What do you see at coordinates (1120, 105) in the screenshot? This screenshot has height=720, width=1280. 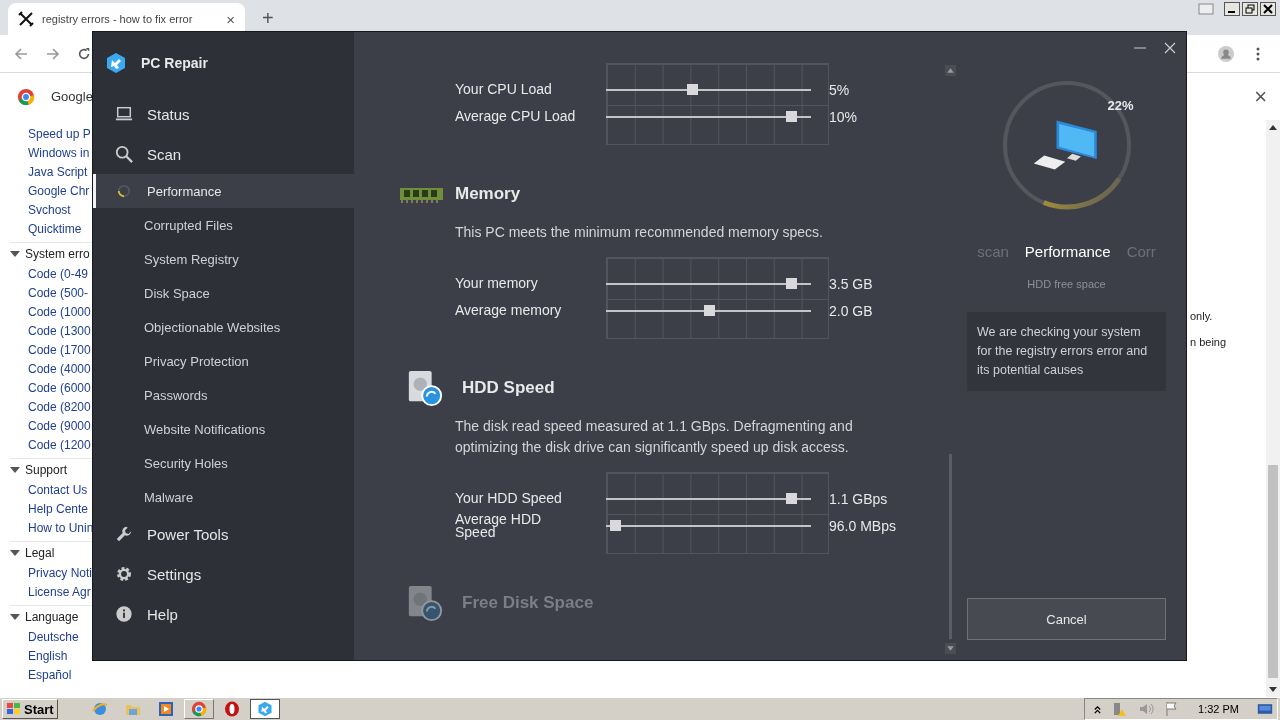 I see `progress-percent: 22%` at bounding box center [1120, 105].